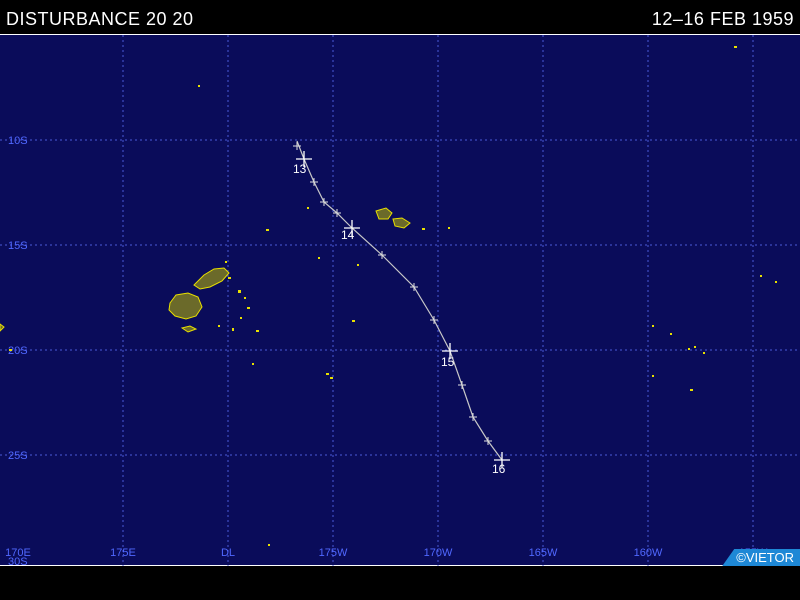 Image resolution: width=800 pixels, height=600 pixels. I want to click on storm-title: DISTURBANCE 20 20, so click(100, 19).